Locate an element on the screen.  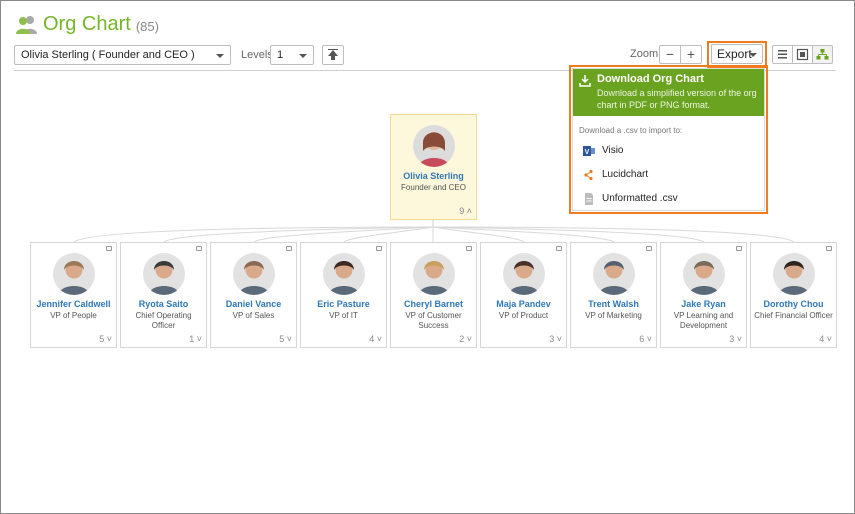
report-role: VP Learning and Development is located at coordinates (703, 320).